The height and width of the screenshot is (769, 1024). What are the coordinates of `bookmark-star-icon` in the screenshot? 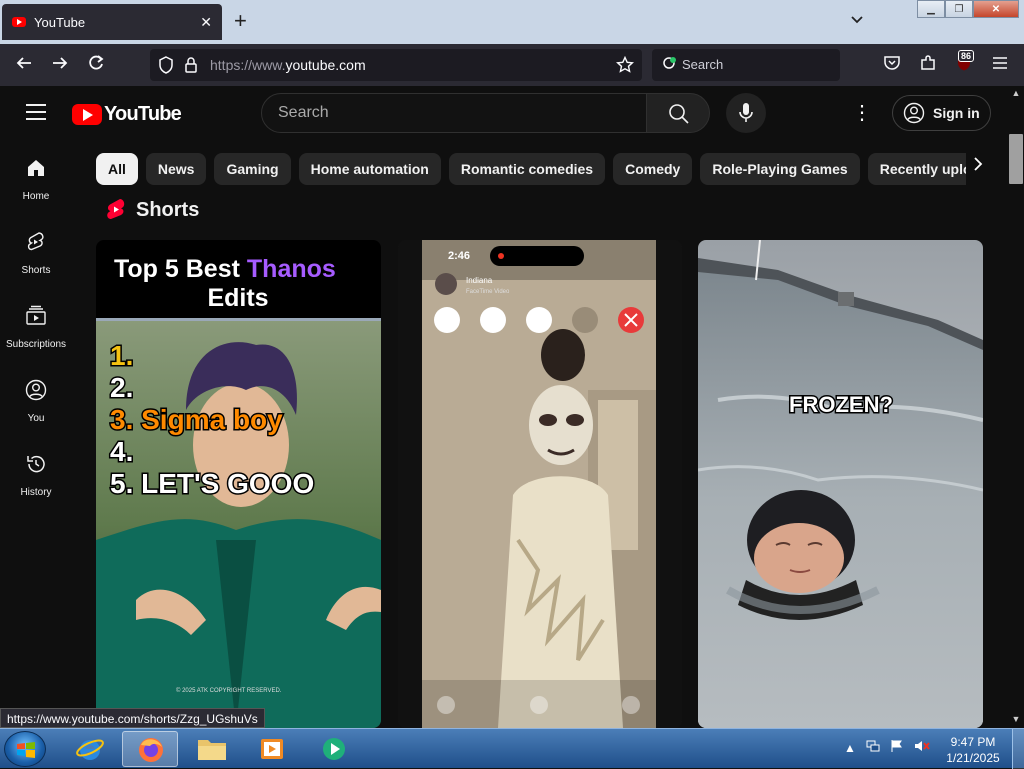 It's located at (625, 67).